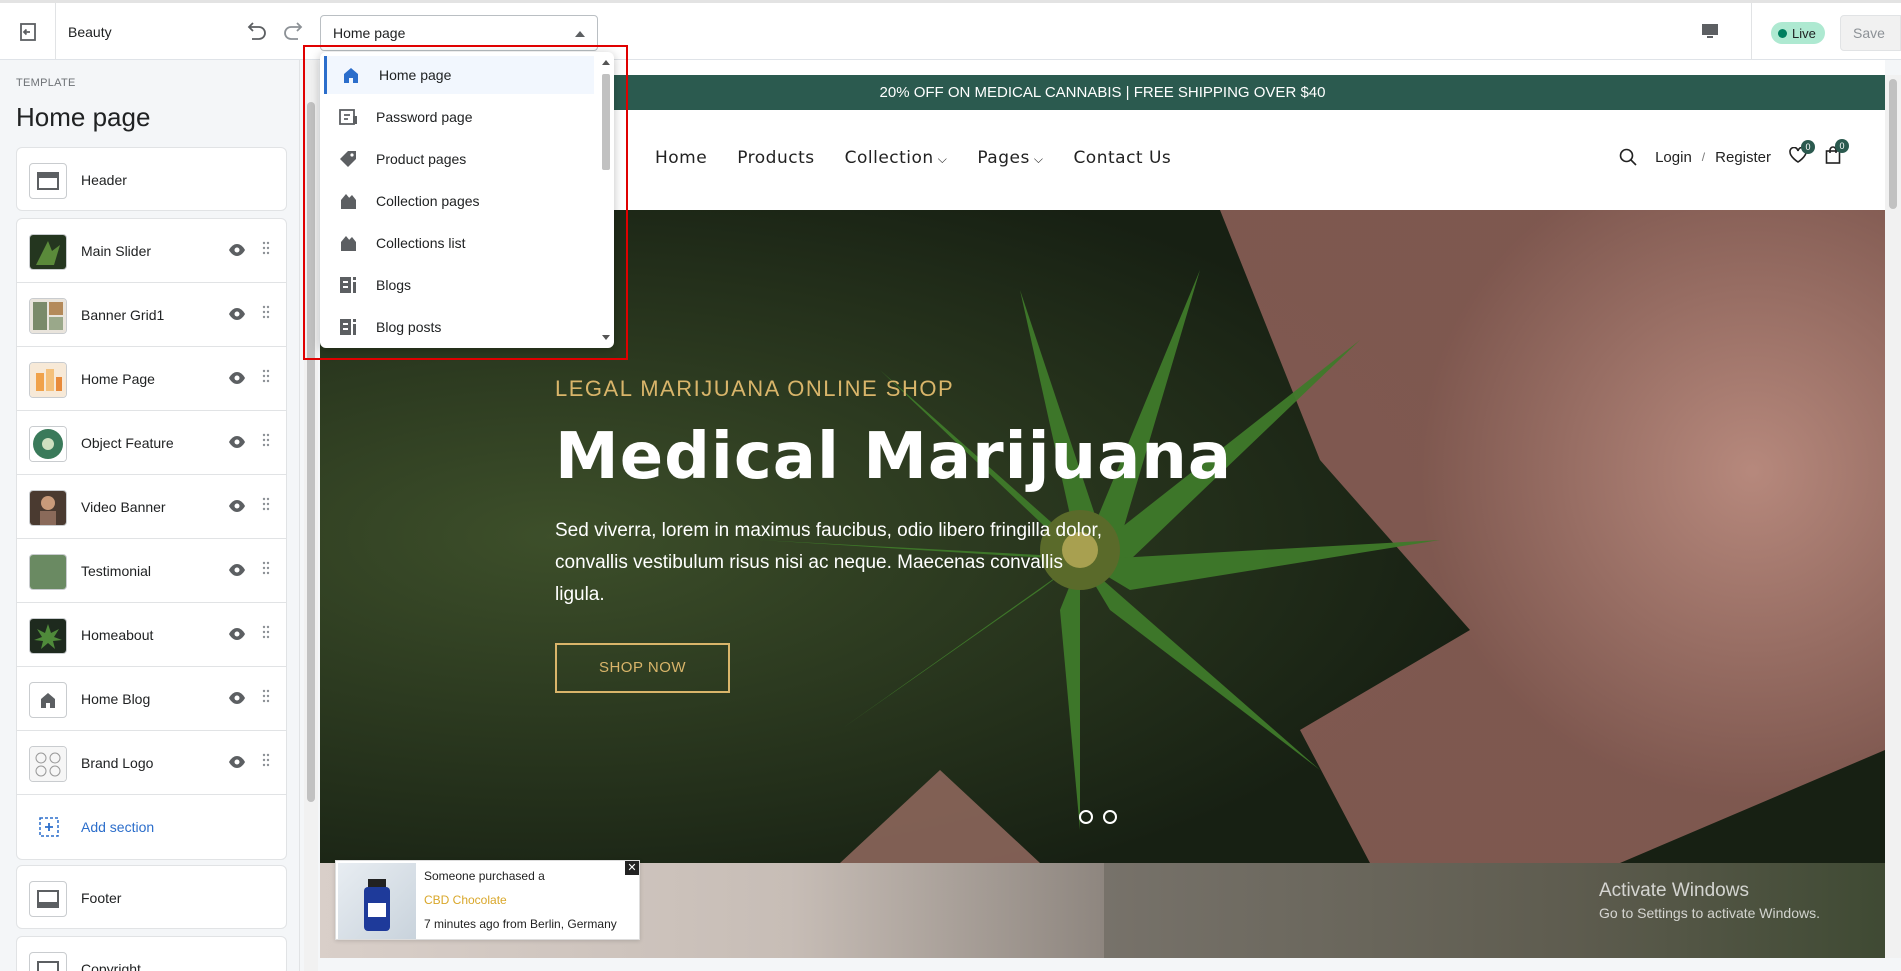  I want to click on section-row-video-banner: Video Banner, so click(151, 507).